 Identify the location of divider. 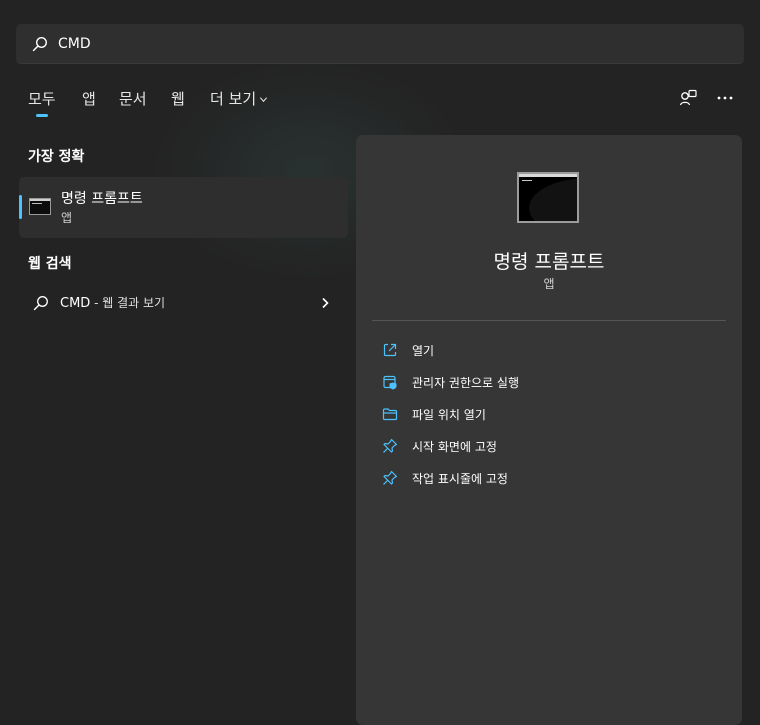
(549, 320).